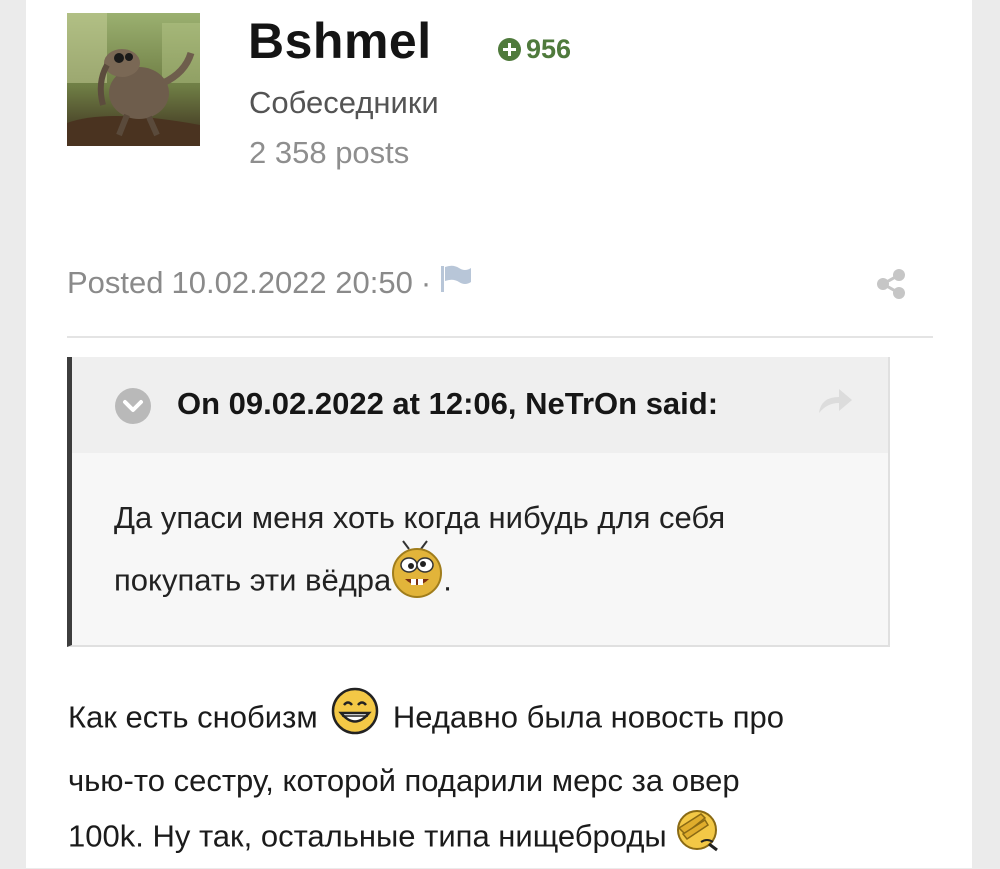 Image resolution: width=1000 pixels, height=869 pixels. What do you see at coordinates (344, 102) in the screenshot?
I see `member-group: Собеседники` at bounding box center [344, 102].